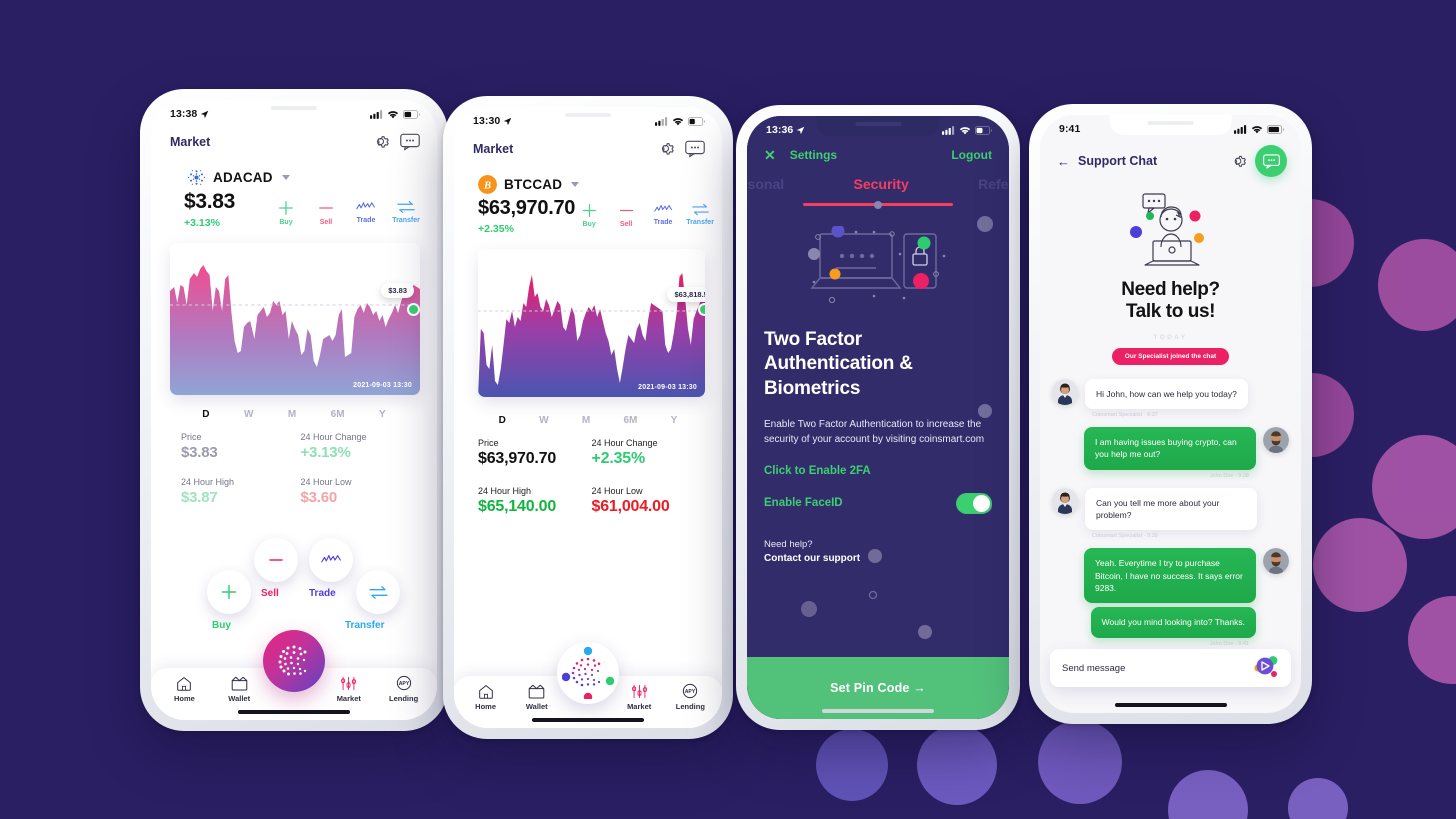 The width and height of the screenshot is (1456, 819). Describe the element at coordinates (1271, 161) in the screenshot. I see `new-chat-button` at that location.